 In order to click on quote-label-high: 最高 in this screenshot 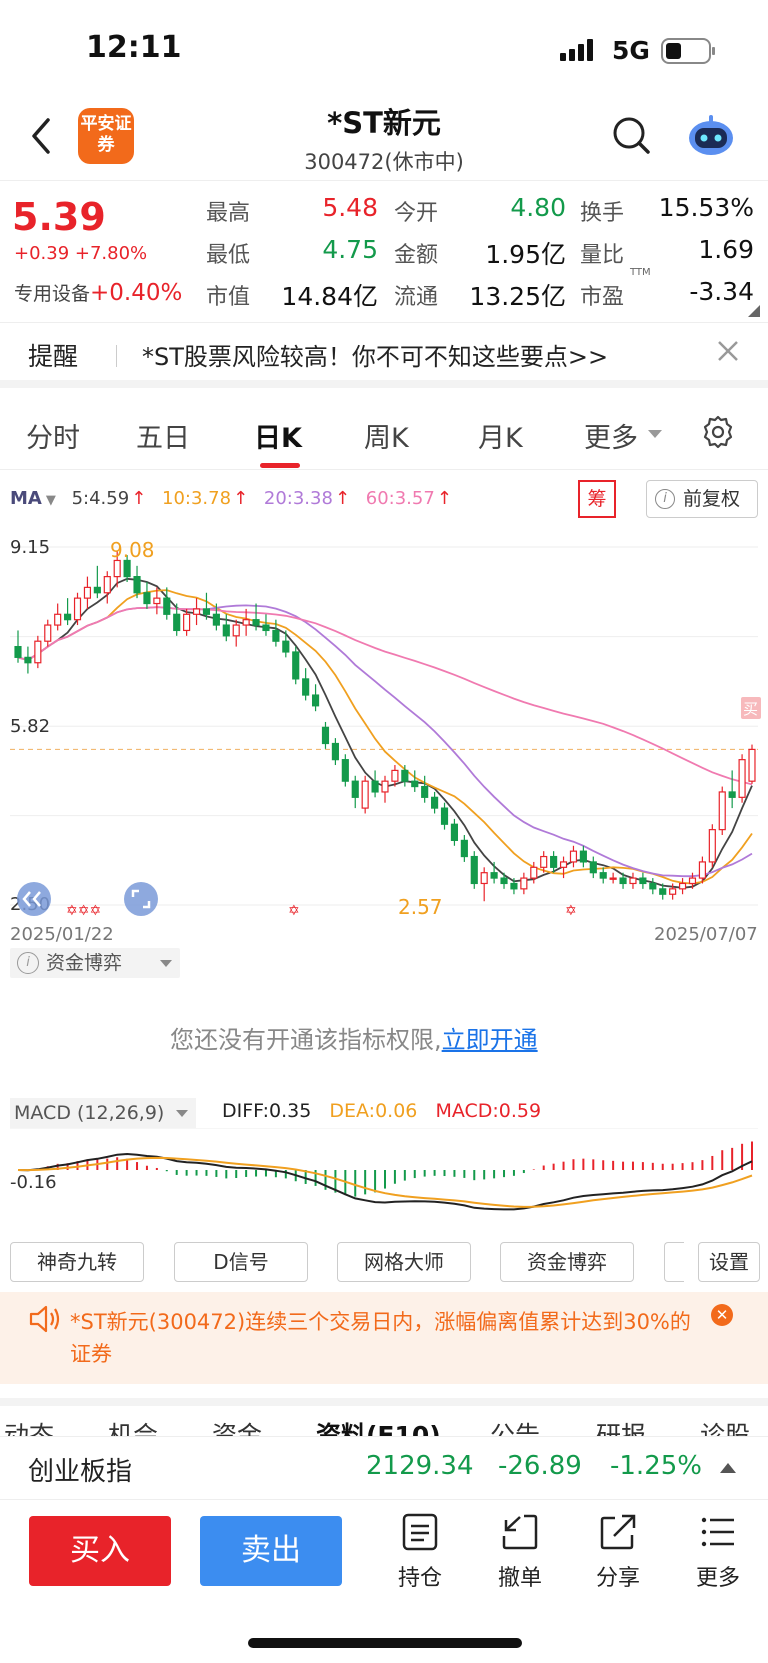, I will do `click(228, 213)`.